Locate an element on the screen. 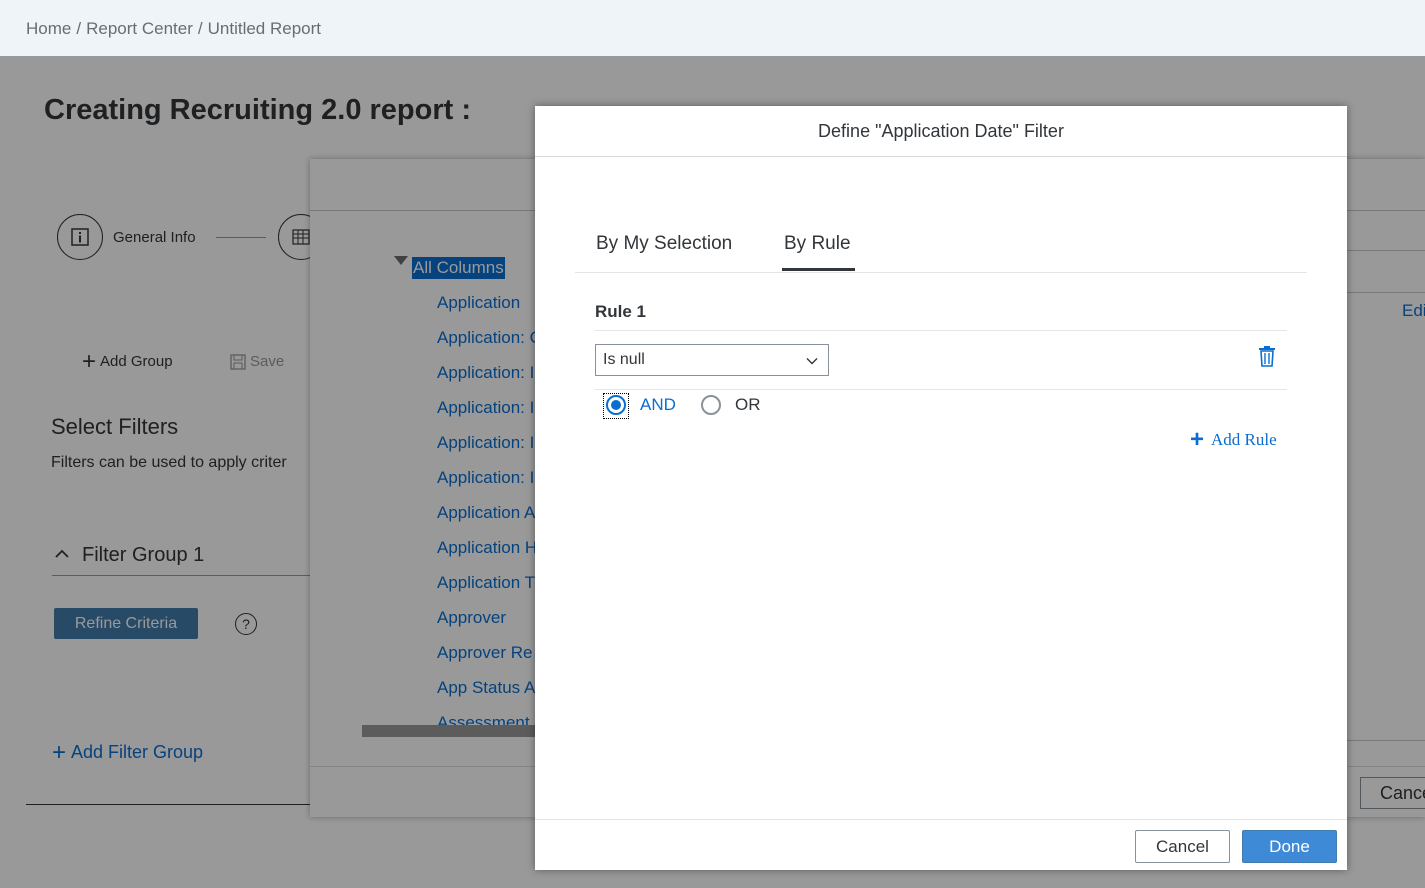 Image resolution: width=1425 pixels, height=888 pixels. rule-title: Rule 1 is located at coordinates (621, 311).